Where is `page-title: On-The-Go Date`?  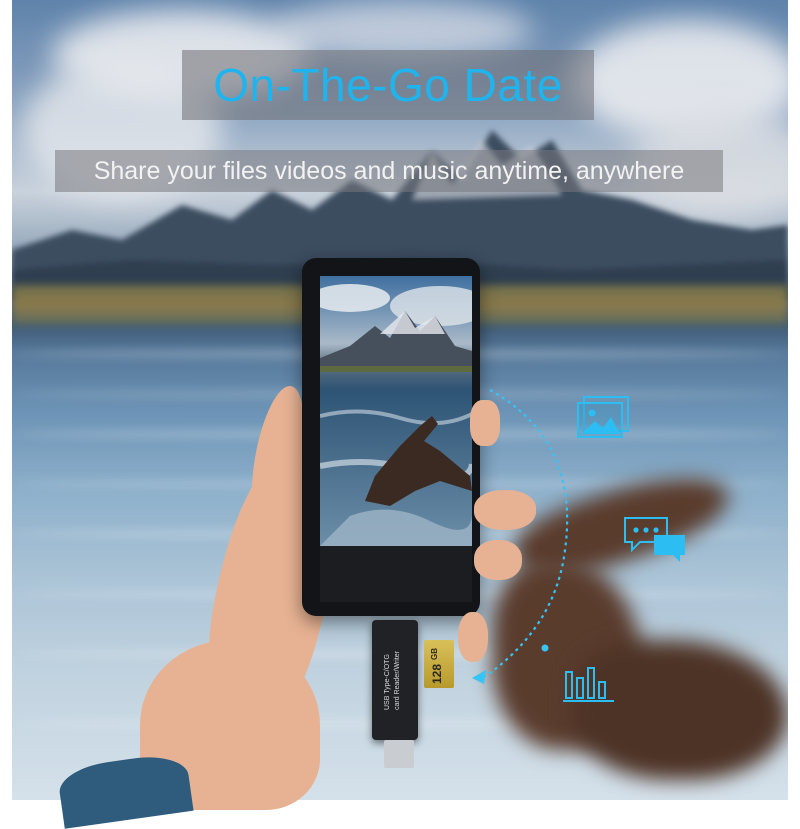 page-title: On-The-Go Date is located at coordinates (388, 85).